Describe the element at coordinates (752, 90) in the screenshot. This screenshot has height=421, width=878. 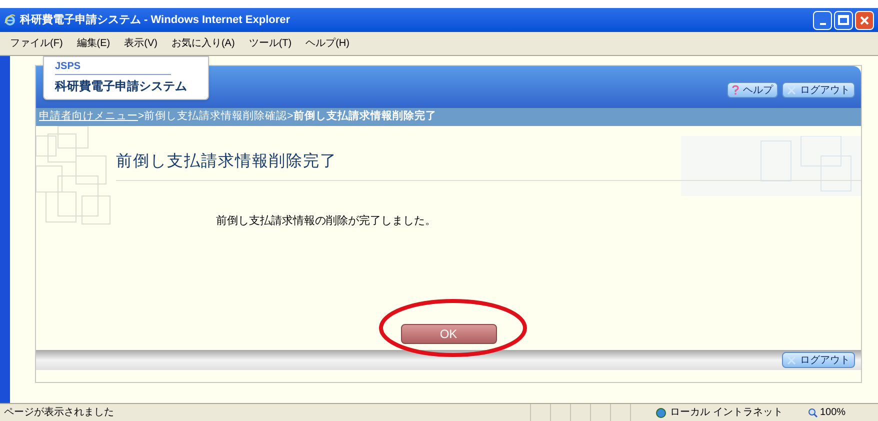
I see `help-button: ヘルプ` at that location.